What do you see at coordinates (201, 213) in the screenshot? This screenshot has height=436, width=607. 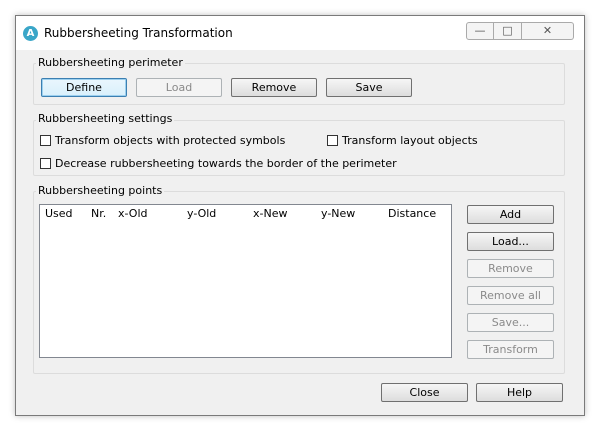 I see `column-header-y-old: y-Old` at bounding box center [201, 213].